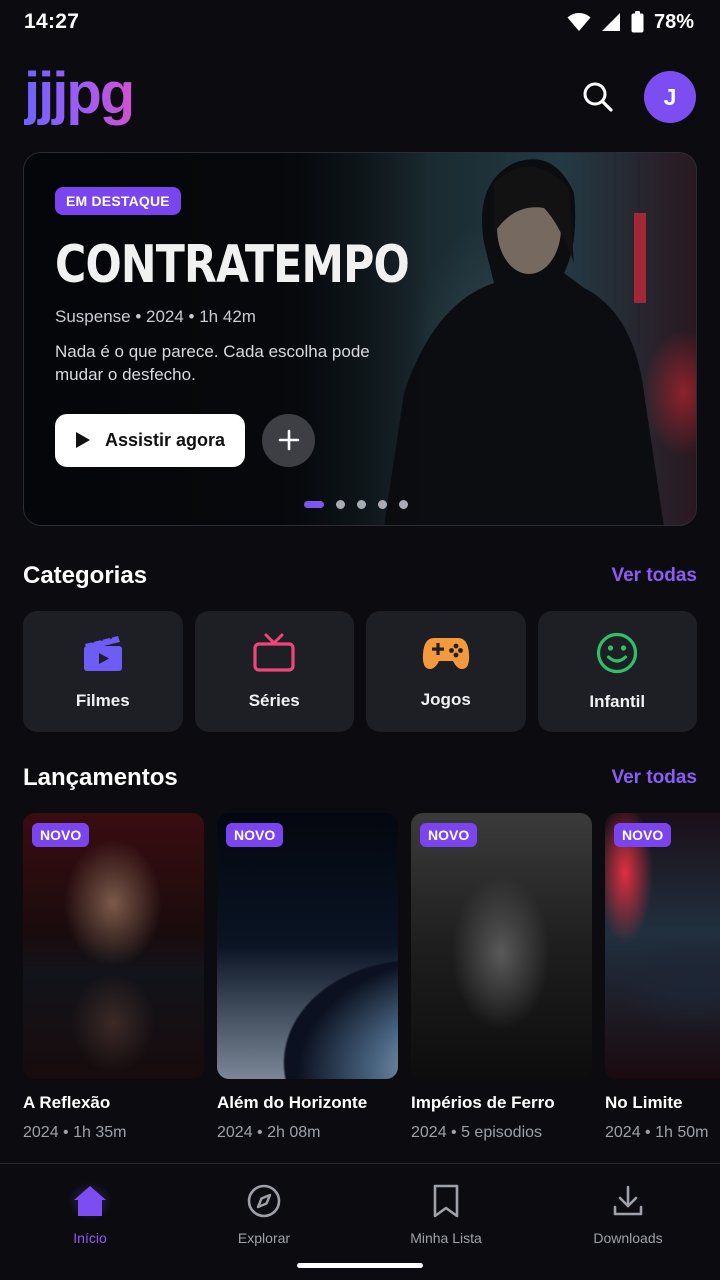 This screenshot has height=1280, width=720. Describe the element at coordinates (264, 1238) in the screenshot. I see `nav-label: Explorar` at that location.